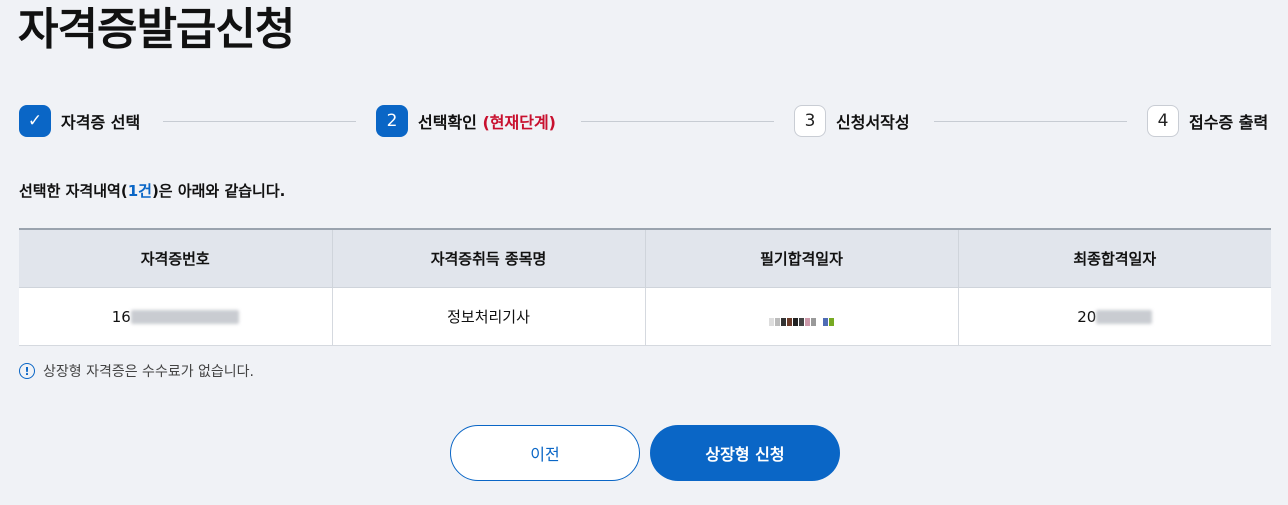 The height and width of the screenshot is (505, 1288). What do you see at coordinates (1087, 316) in the screenshot?
I see `final-date-visible: 20` at bounding box center [1087, 316].